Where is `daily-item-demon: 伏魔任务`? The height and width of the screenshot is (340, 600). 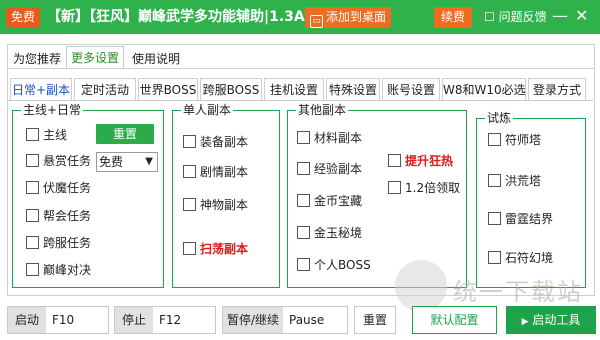 daily-item-demon: 伏魔任务 is located at coordinates (58, 188).